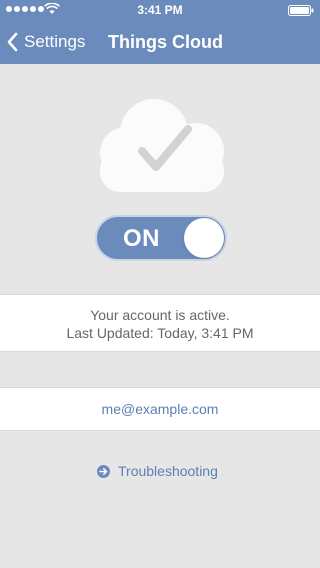 This screenshot has width=320, height=568. I want to click on back-button: Settings, so click(45, 42).